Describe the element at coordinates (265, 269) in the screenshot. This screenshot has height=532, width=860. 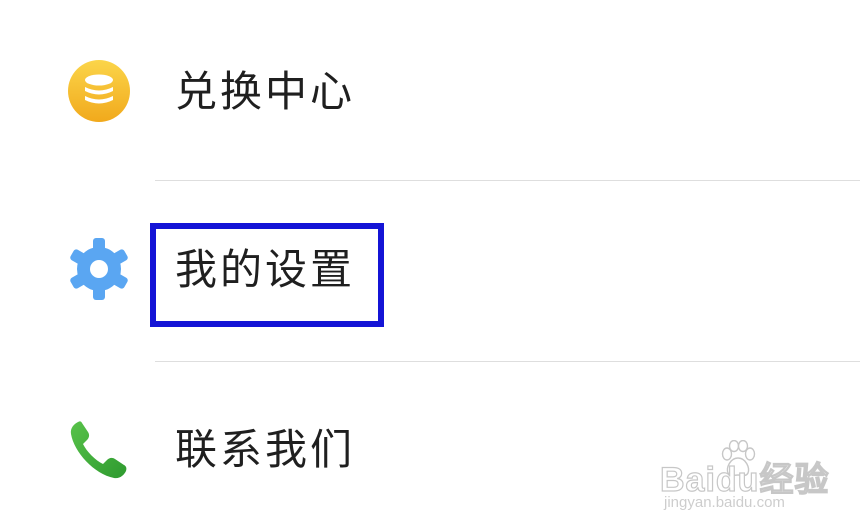
I see `menu-item-label: 我的设置` at that location.